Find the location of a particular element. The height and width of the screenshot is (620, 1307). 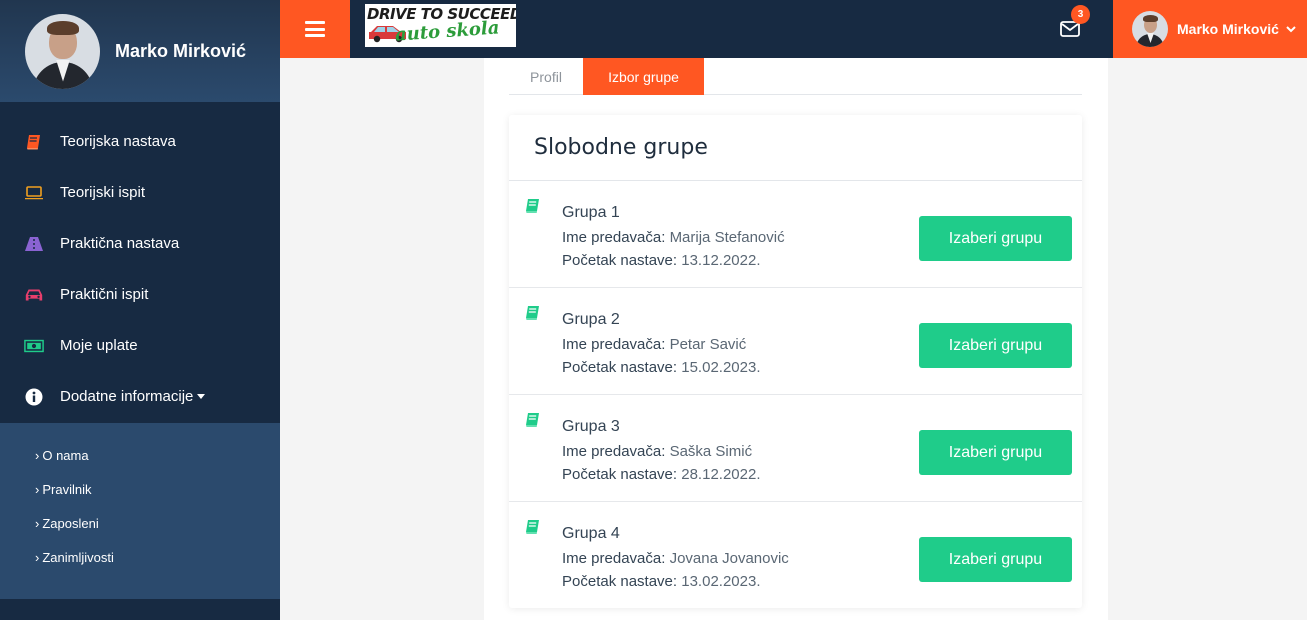

submenu-item-zanimljivosti: › Zanimljivosti is located at coordinates (140, 567).